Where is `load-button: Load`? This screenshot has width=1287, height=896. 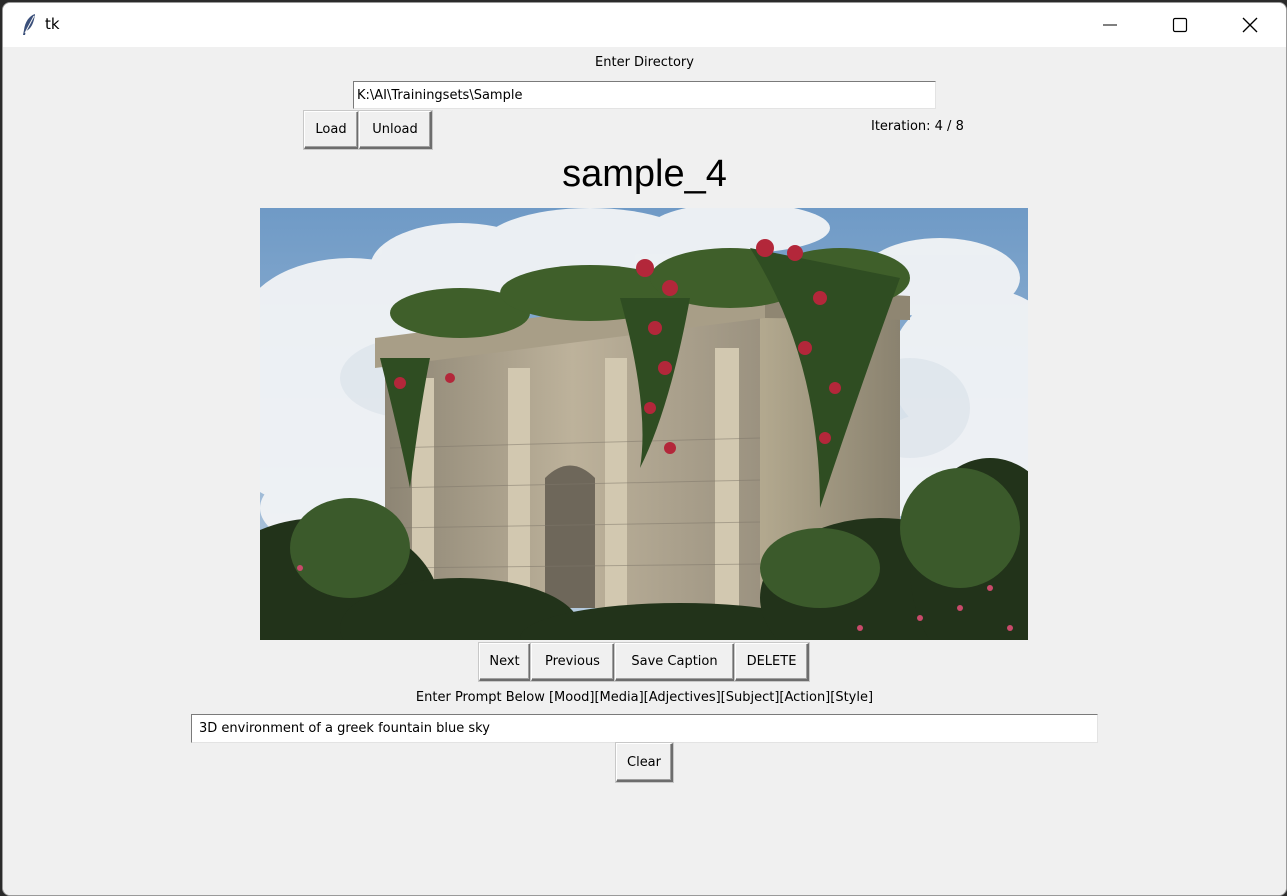 load-button: Load is located at coordinates (331, 130).